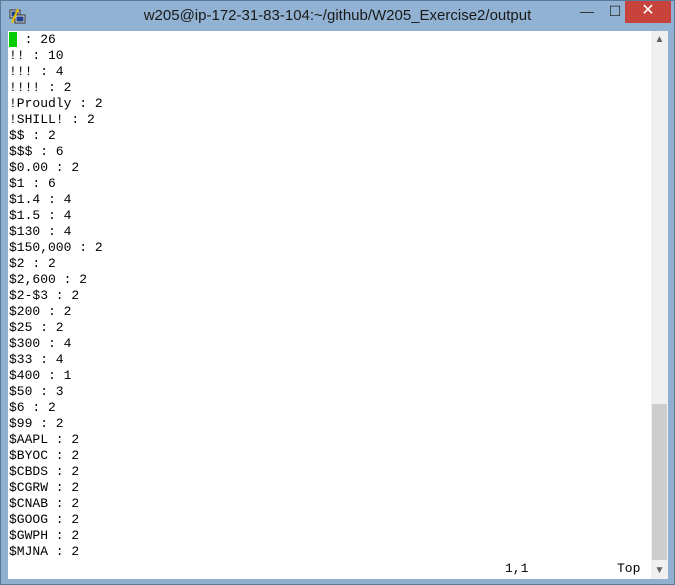  Describe the element at coordinates (40, 199) in the screenshot. I see `terminal-line: $1.4 : 4` at that location.